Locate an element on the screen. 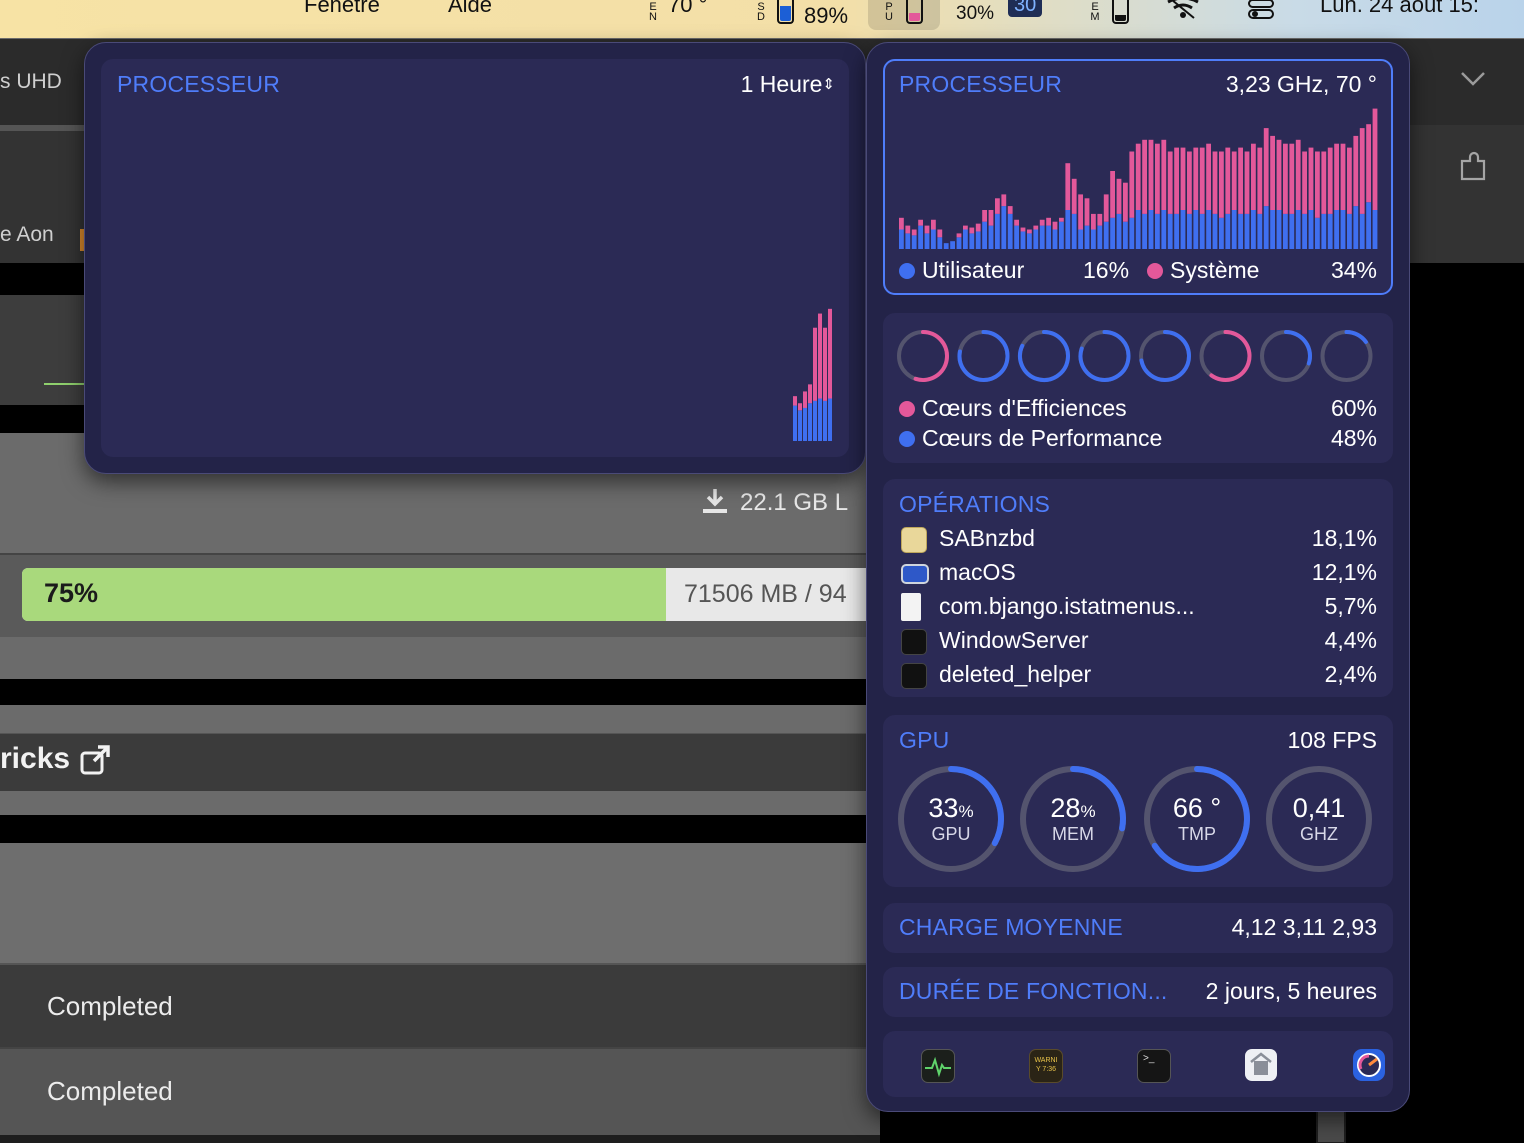  process-value: 2,4% is located at coordinates (1350, 674).